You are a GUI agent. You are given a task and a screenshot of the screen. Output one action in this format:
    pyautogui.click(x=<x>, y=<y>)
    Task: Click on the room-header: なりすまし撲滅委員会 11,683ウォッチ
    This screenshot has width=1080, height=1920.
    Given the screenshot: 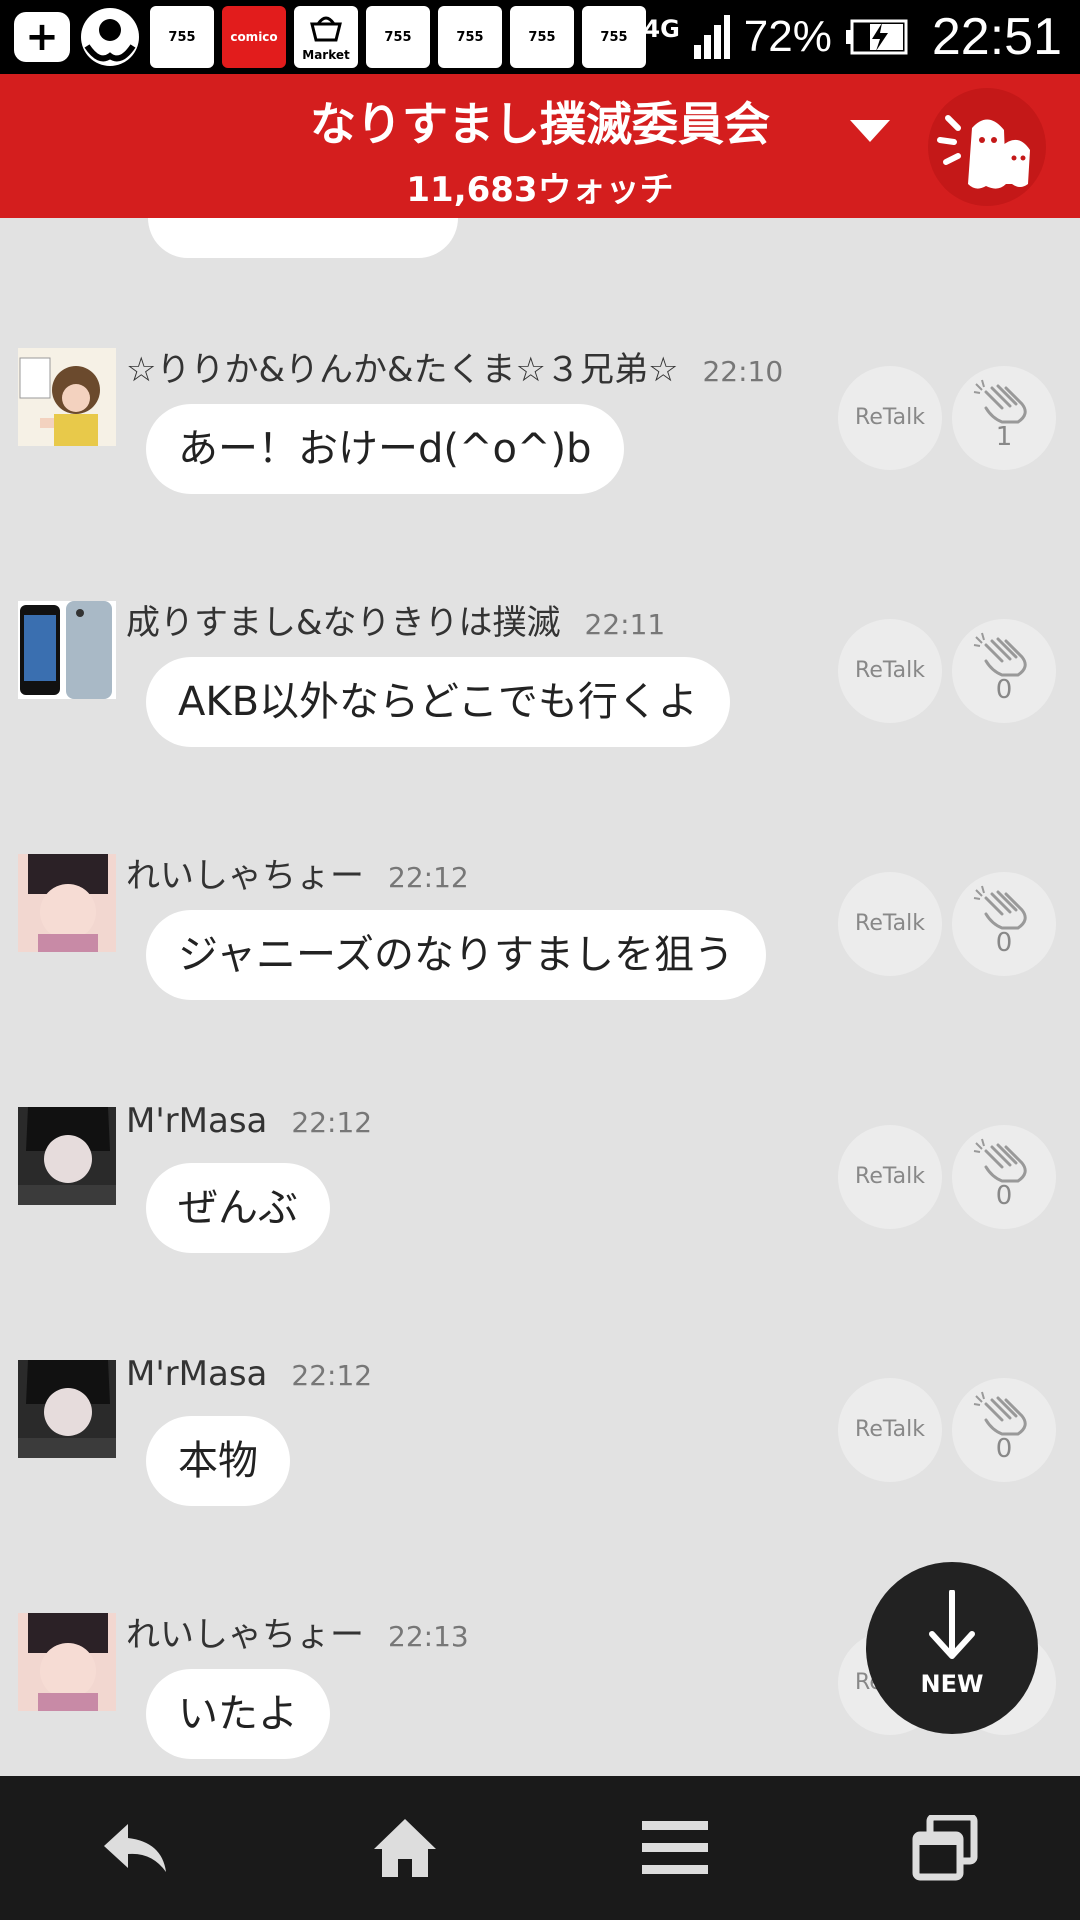 What is the action you would take?
    pyautogui.click(x=540, y=146)
    